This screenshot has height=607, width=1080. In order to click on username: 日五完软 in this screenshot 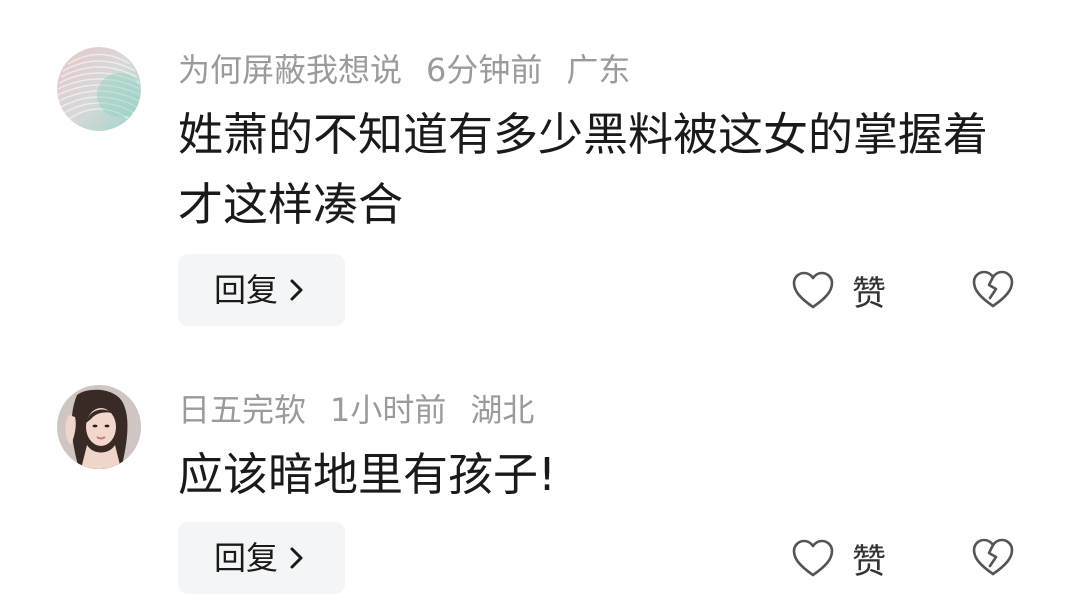, I will do `click(242, 410)`.